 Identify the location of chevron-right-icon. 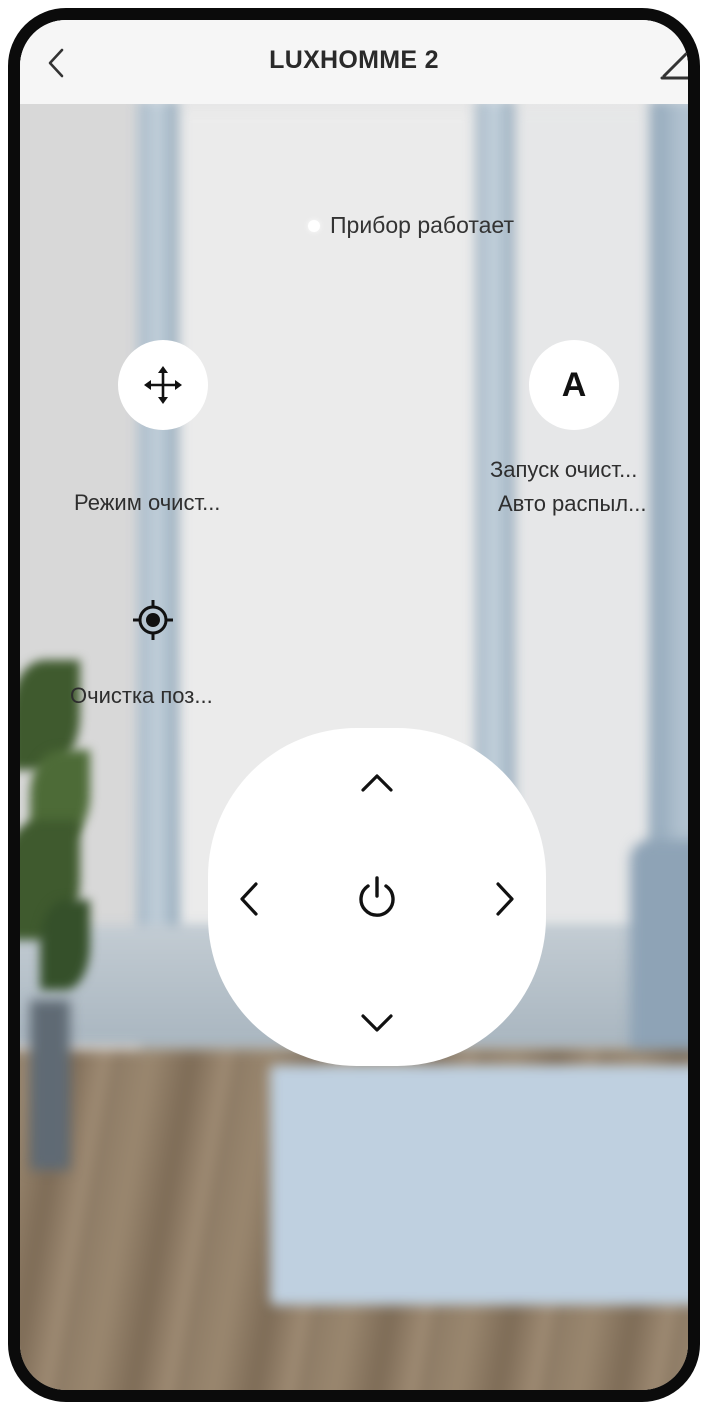
(505, 899).